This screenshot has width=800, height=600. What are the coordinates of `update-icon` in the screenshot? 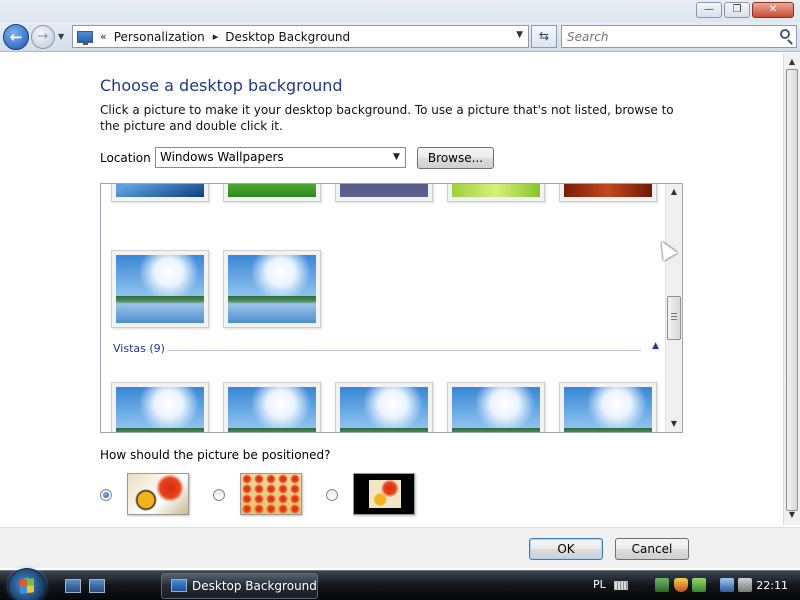 It's located at (699, 585).